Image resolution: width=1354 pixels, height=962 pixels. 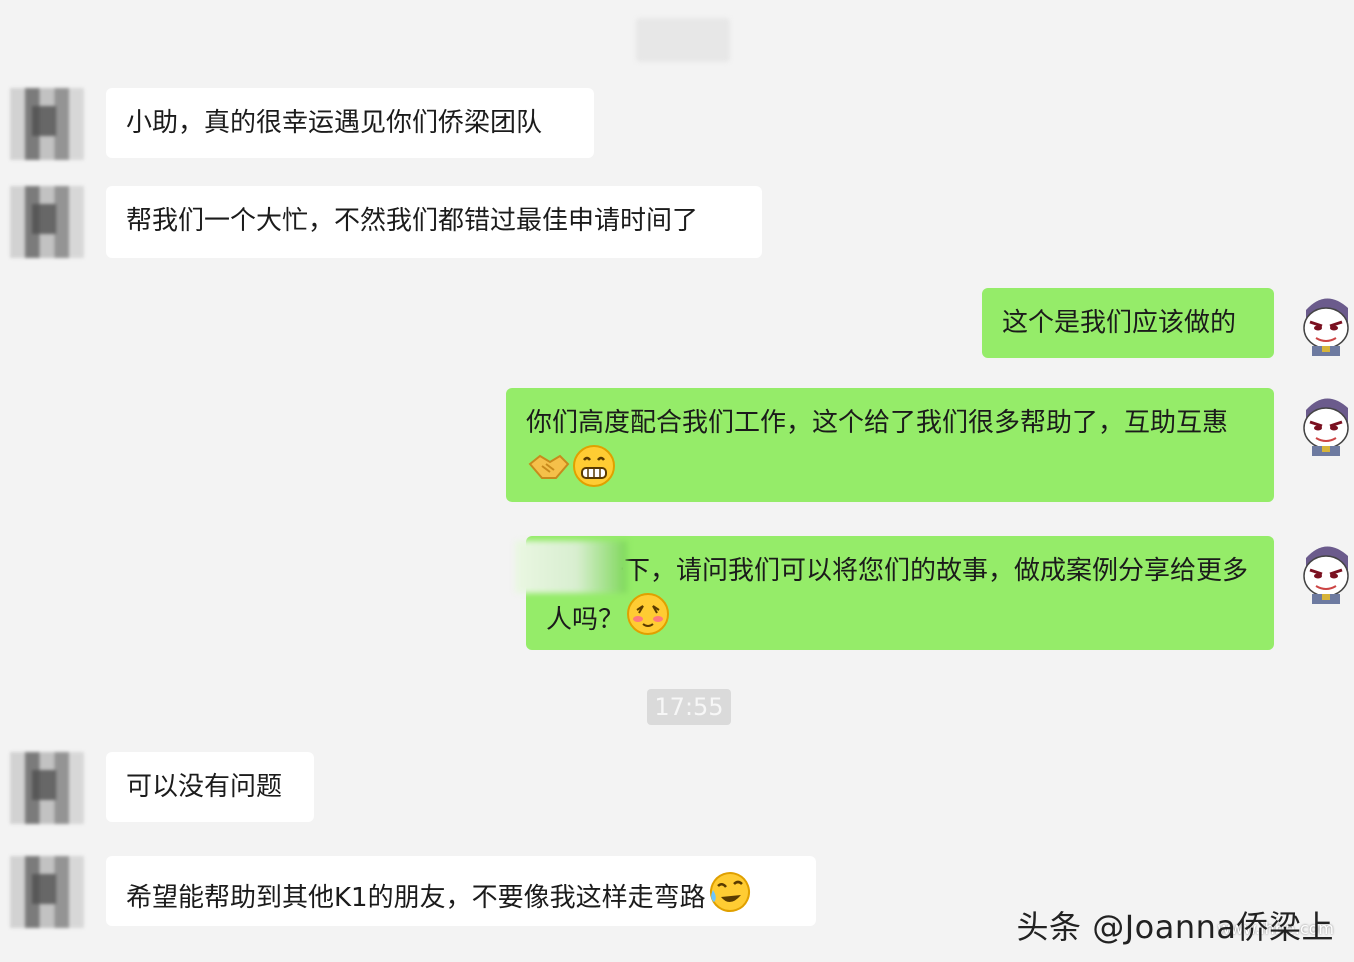 I want to click on watermark: 头条 @Joanna侨梁上, so click(x=1175, y=927).